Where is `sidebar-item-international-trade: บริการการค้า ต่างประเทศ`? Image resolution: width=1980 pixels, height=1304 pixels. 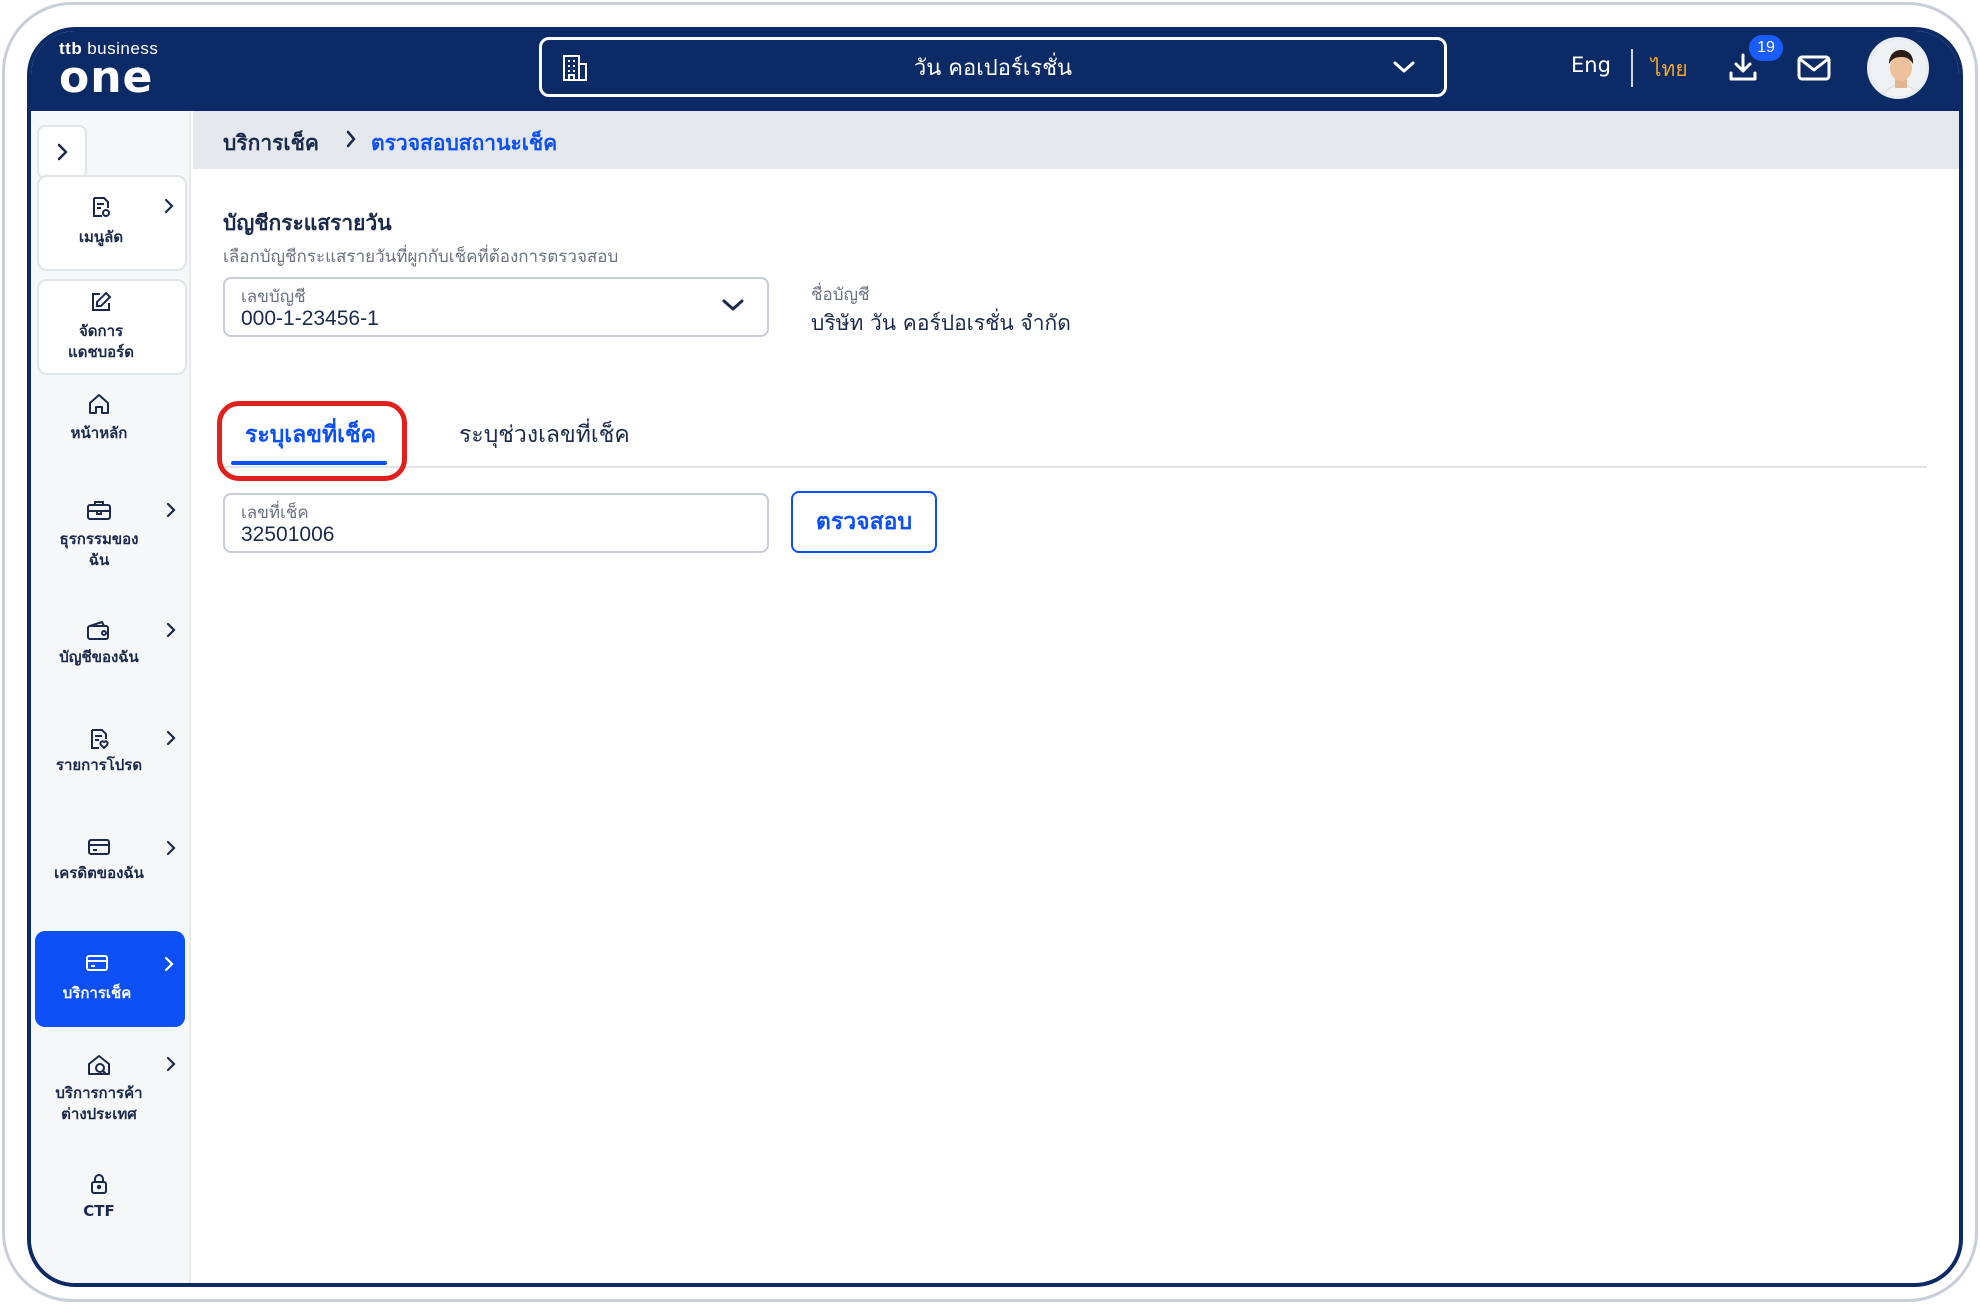
sidebar-item-international-trade: บริการการค้า ต่างประเทศ is located at coordinates (112, 1093).